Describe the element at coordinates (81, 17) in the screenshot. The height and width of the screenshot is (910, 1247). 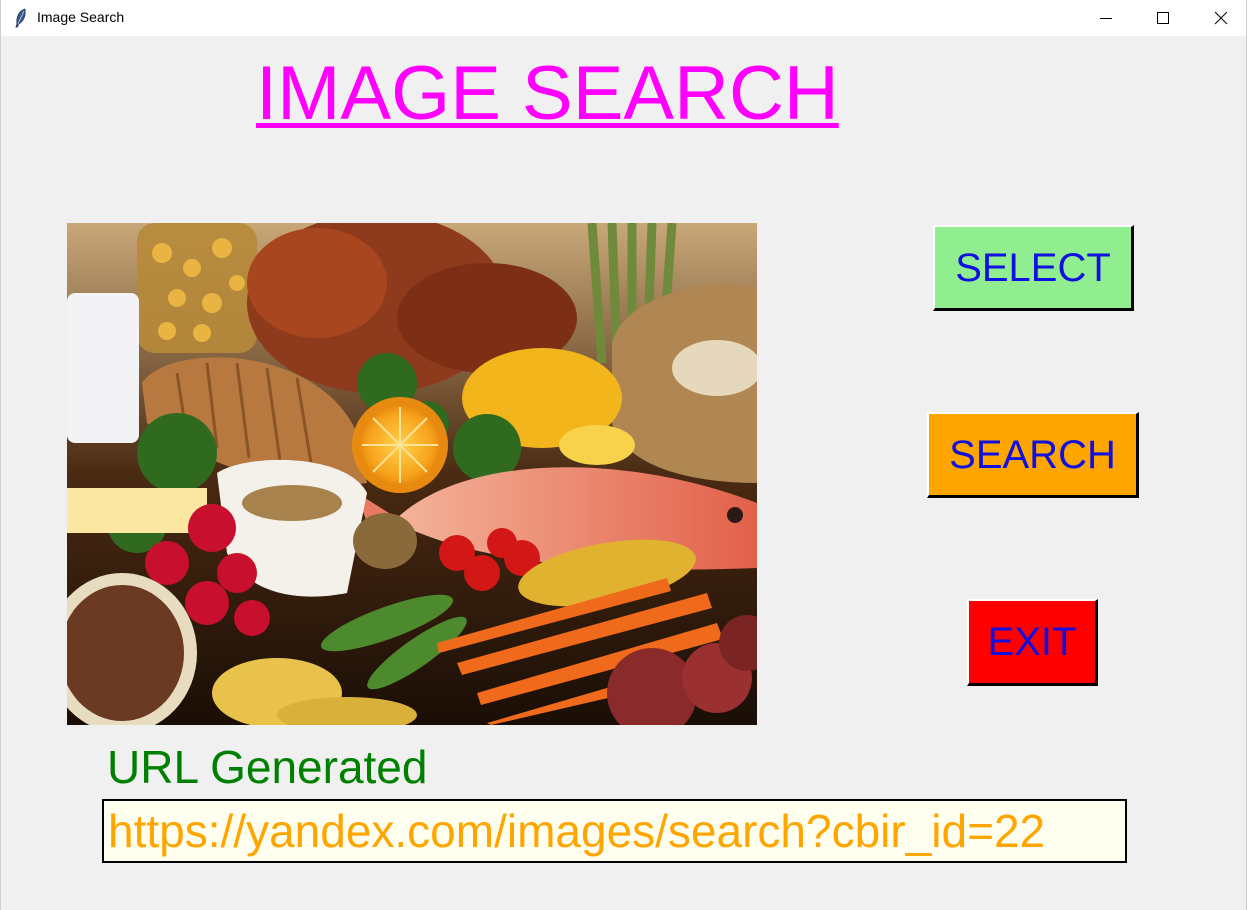
I see `window-title: Image Search` at that location.